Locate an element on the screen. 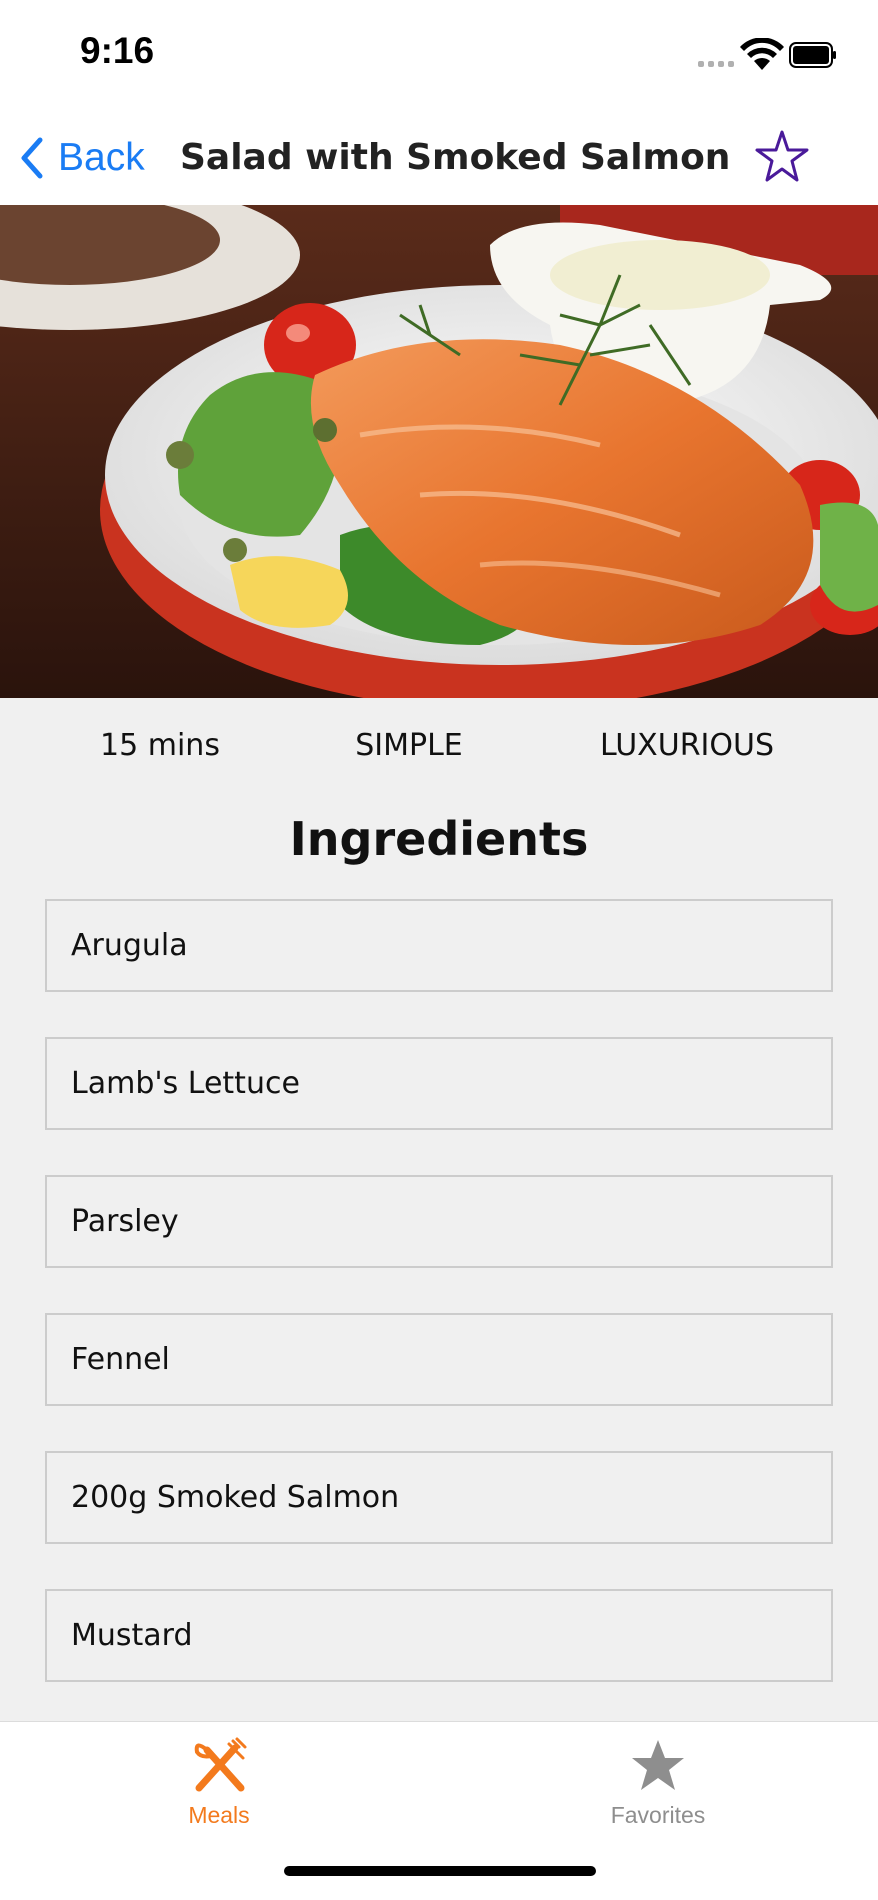 The height and width of the screenshot is (1900, 878). meal-details: 15 mins SIMPLE LUXURIOUS is located at coordinates (439, 753).